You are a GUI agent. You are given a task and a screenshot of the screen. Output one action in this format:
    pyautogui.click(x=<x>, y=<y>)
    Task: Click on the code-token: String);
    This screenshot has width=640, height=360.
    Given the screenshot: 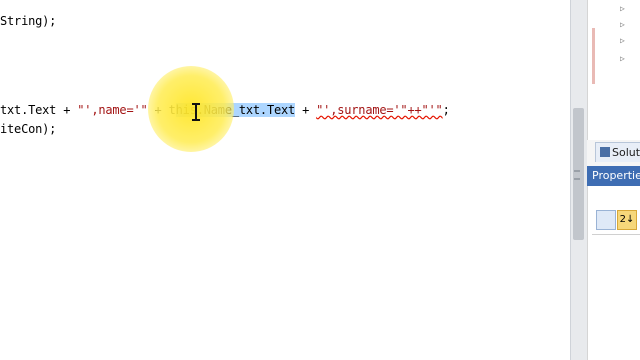 What is the action you would take?
    pyautogui.click(x=28, y=21)
    